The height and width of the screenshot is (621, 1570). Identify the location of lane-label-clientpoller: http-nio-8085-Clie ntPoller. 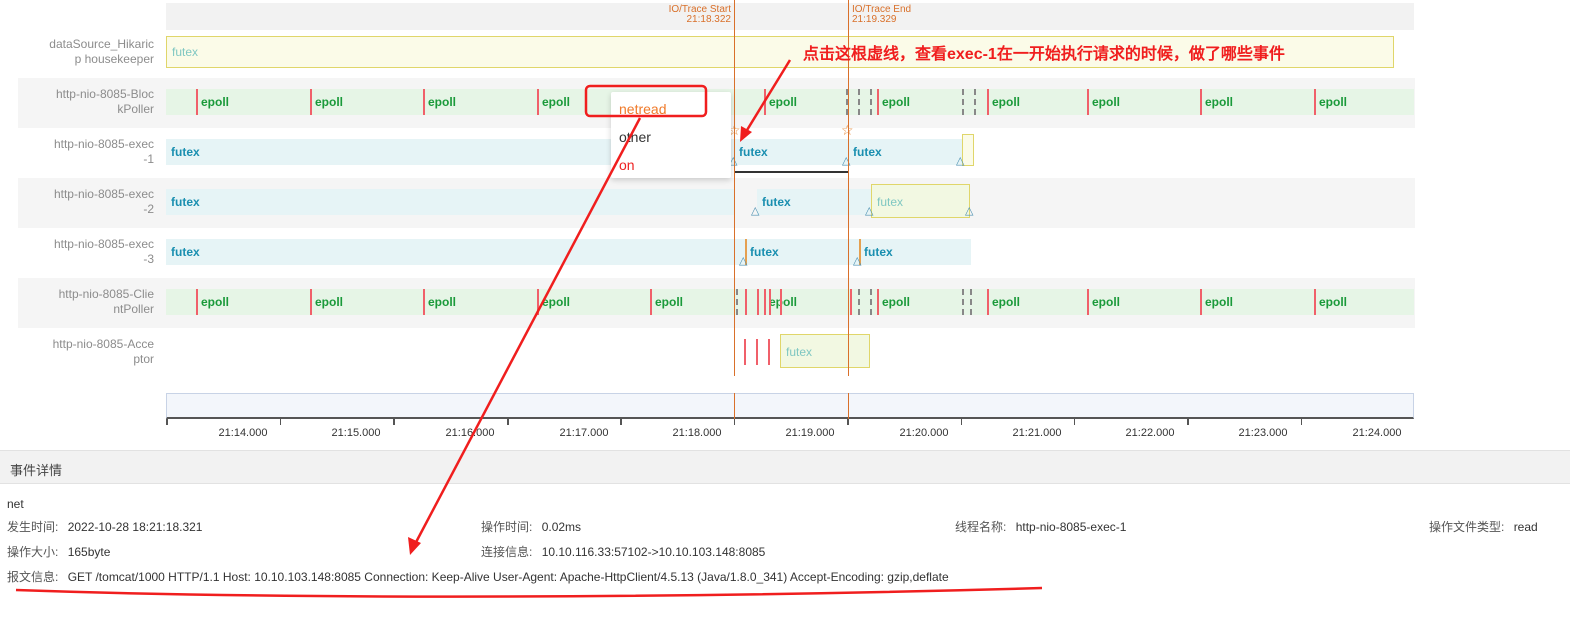
(106, 301).